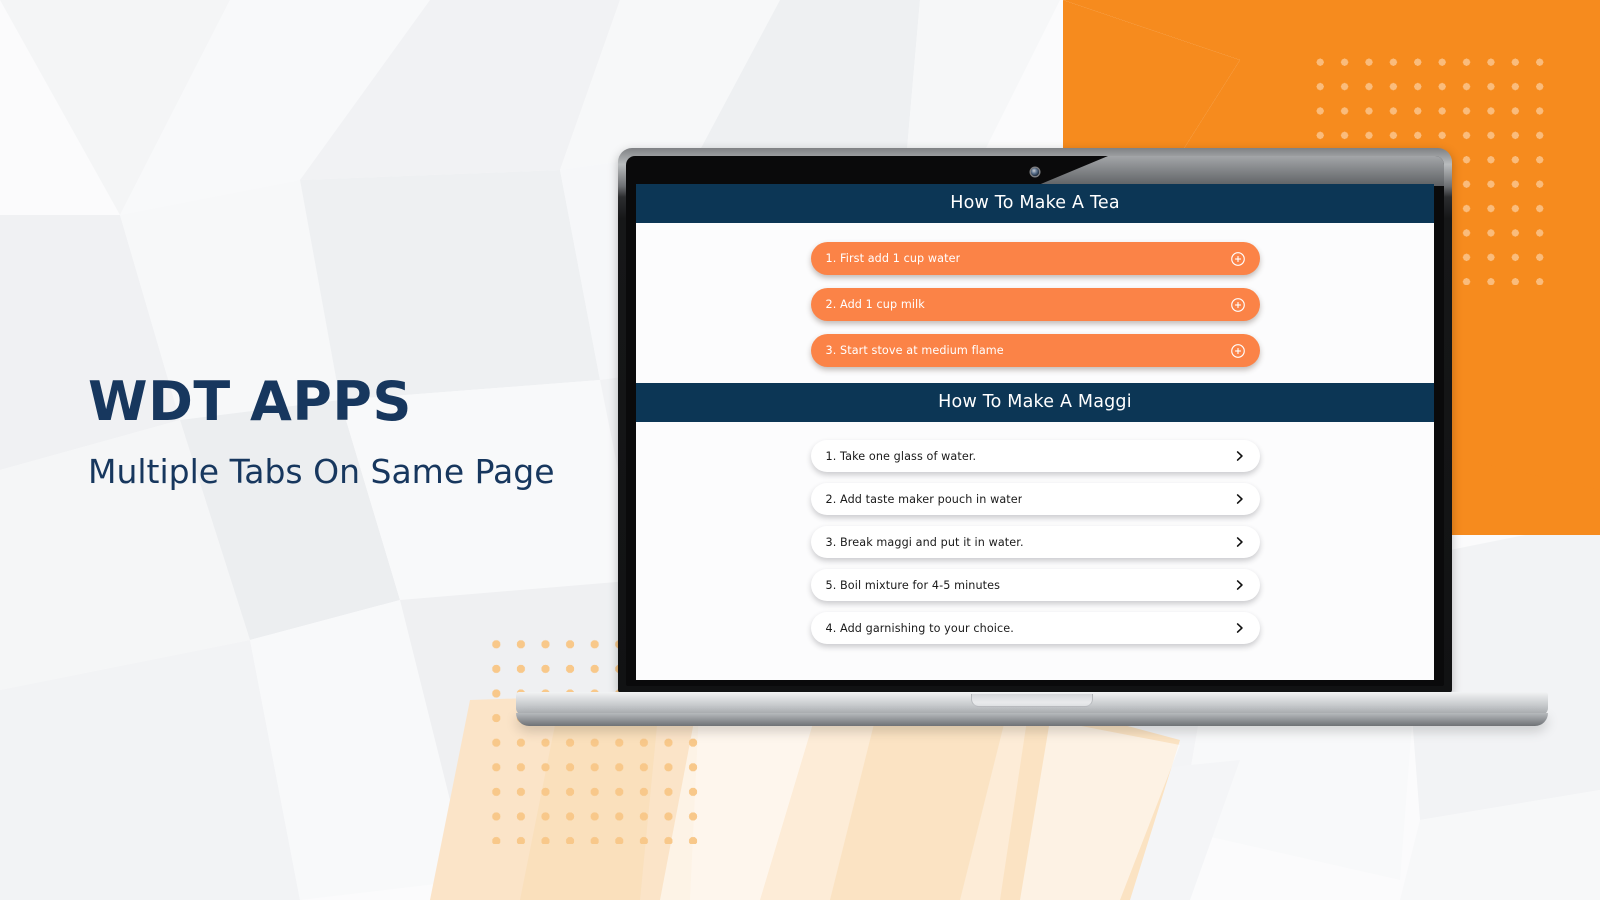 This screenshot has height=900, width=1600. Describe the element at coordinates (1035, 456) in the screenshot. I see `accordion-item-maggi-1: 1. Take one glass of water.` at that location.